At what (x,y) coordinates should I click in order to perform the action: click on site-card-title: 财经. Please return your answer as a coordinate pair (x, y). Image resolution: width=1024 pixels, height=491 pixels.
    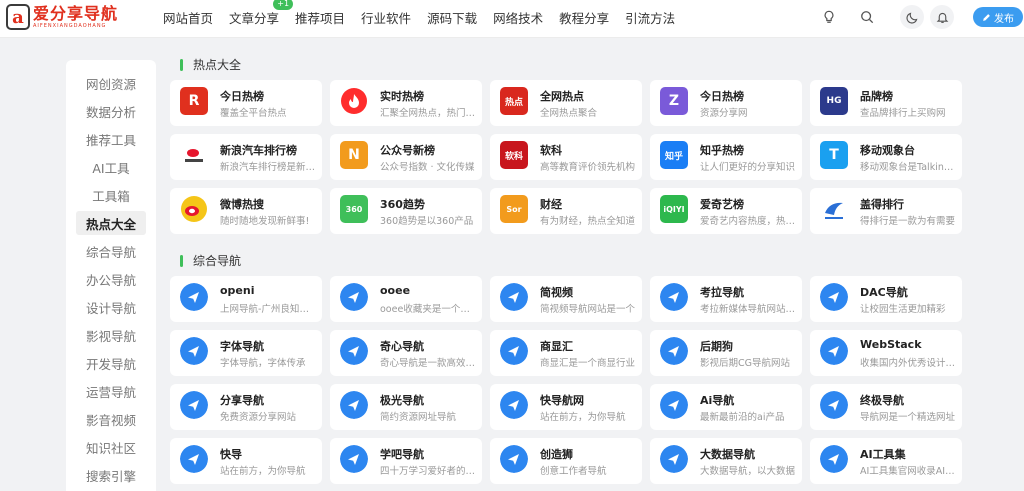
    Looking at the image, I should click on (551, 204).